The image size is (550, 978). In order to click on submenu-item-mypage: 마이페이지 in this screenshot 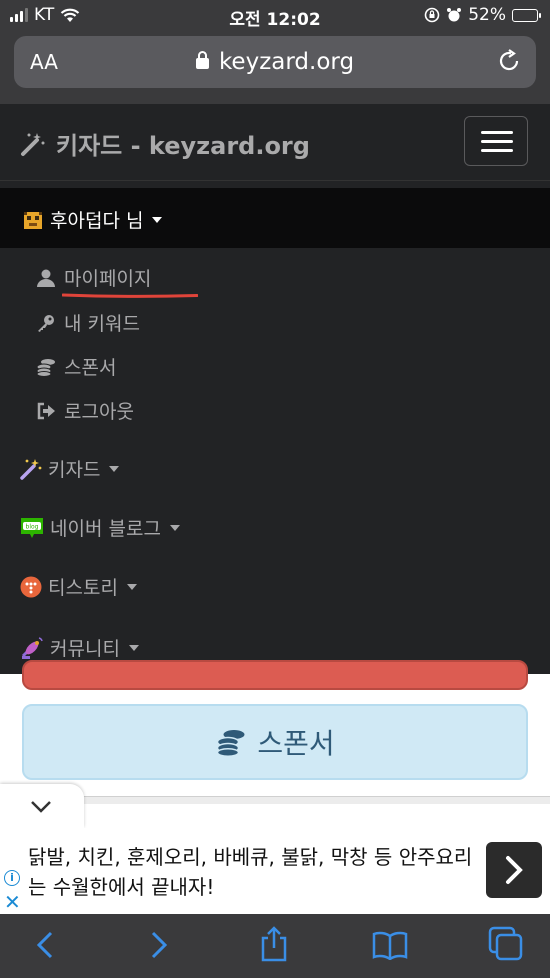, I will do `click(93, 277)`.